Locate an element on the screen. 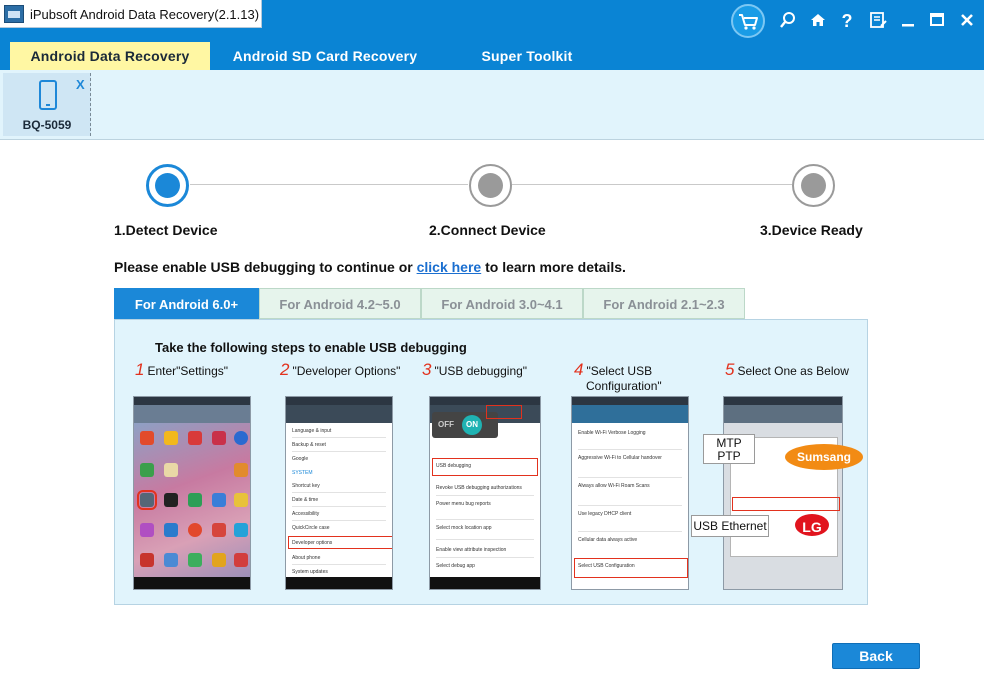 The width and height of the screenshot is (984, 699). tab-android-4-2: For Android 4.2~5.0 is located at coordinates (340, 303).